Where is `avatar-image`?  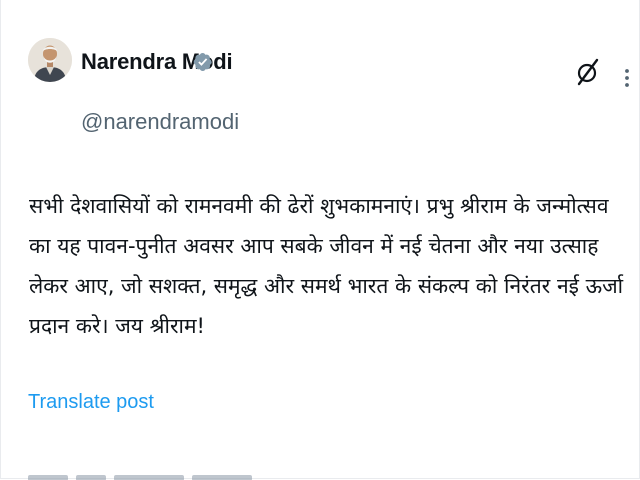
avatar-image is located at coordinates (50, 60).